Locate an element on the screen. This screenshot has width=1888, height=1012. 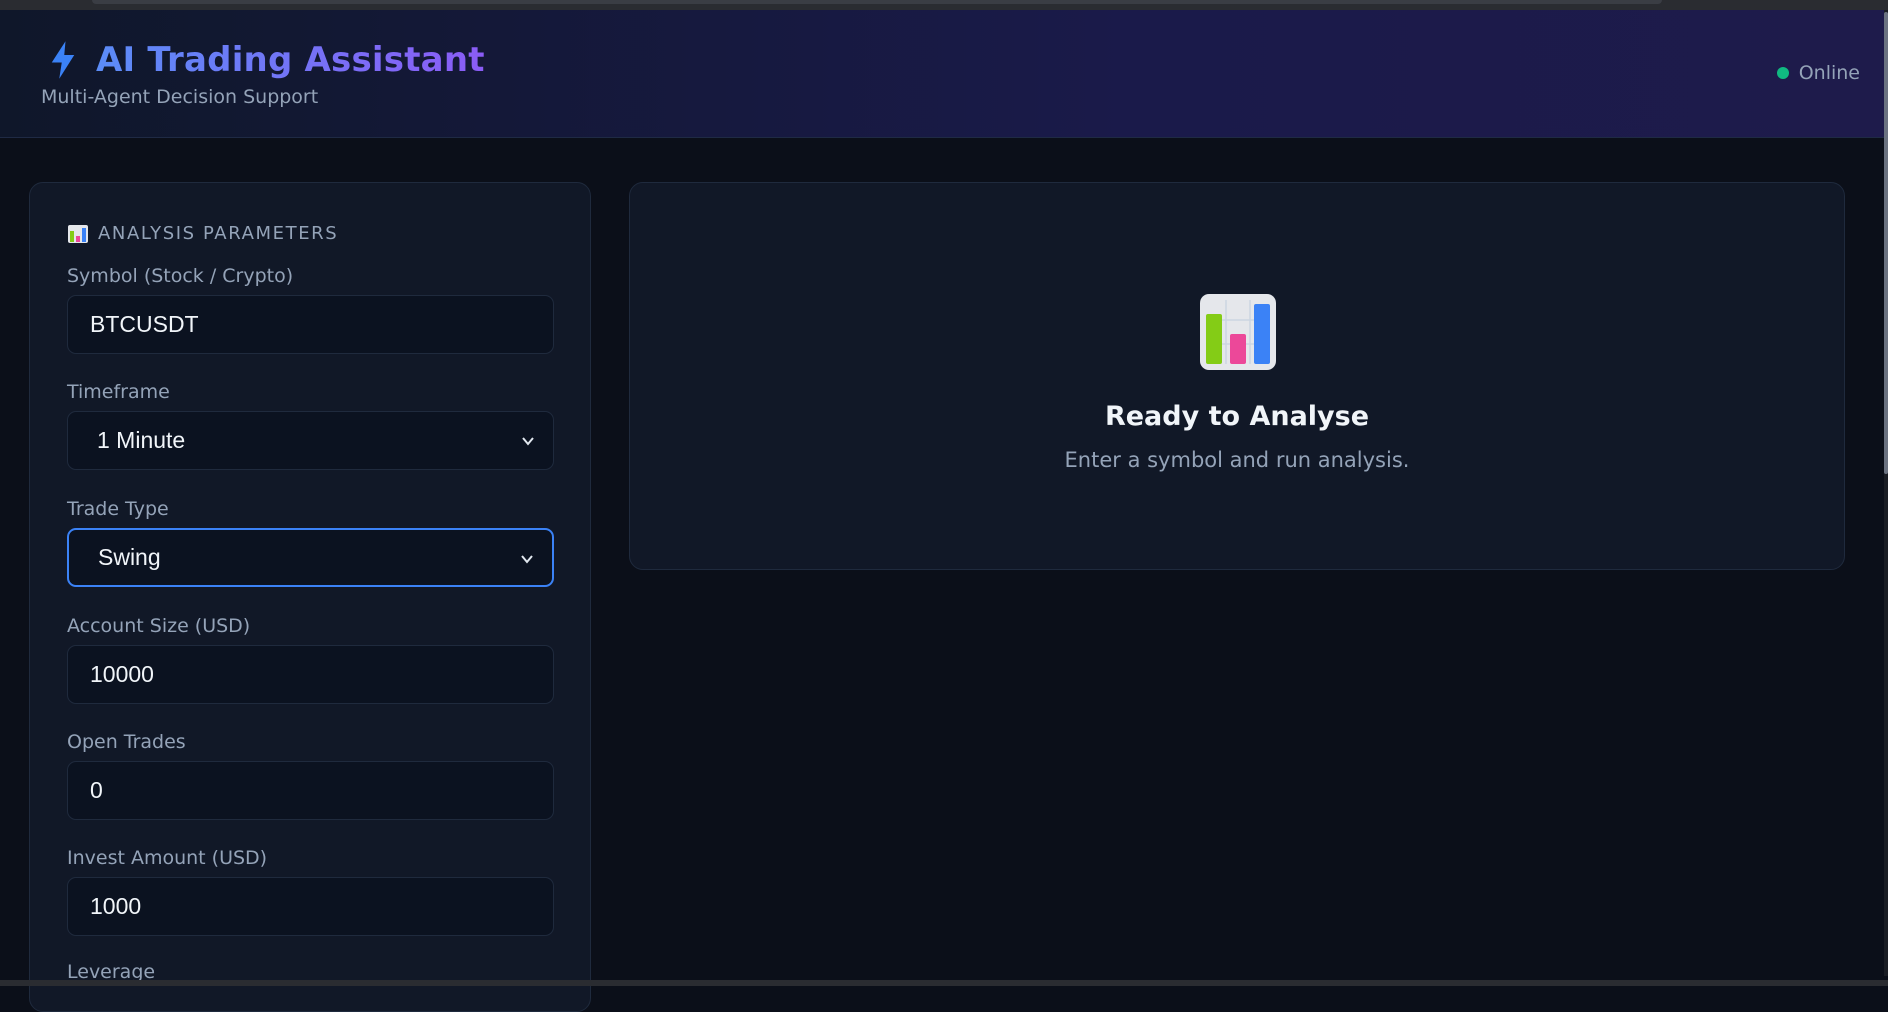
symbol-value: BTCUSDT is located at coordinates (144, 324).